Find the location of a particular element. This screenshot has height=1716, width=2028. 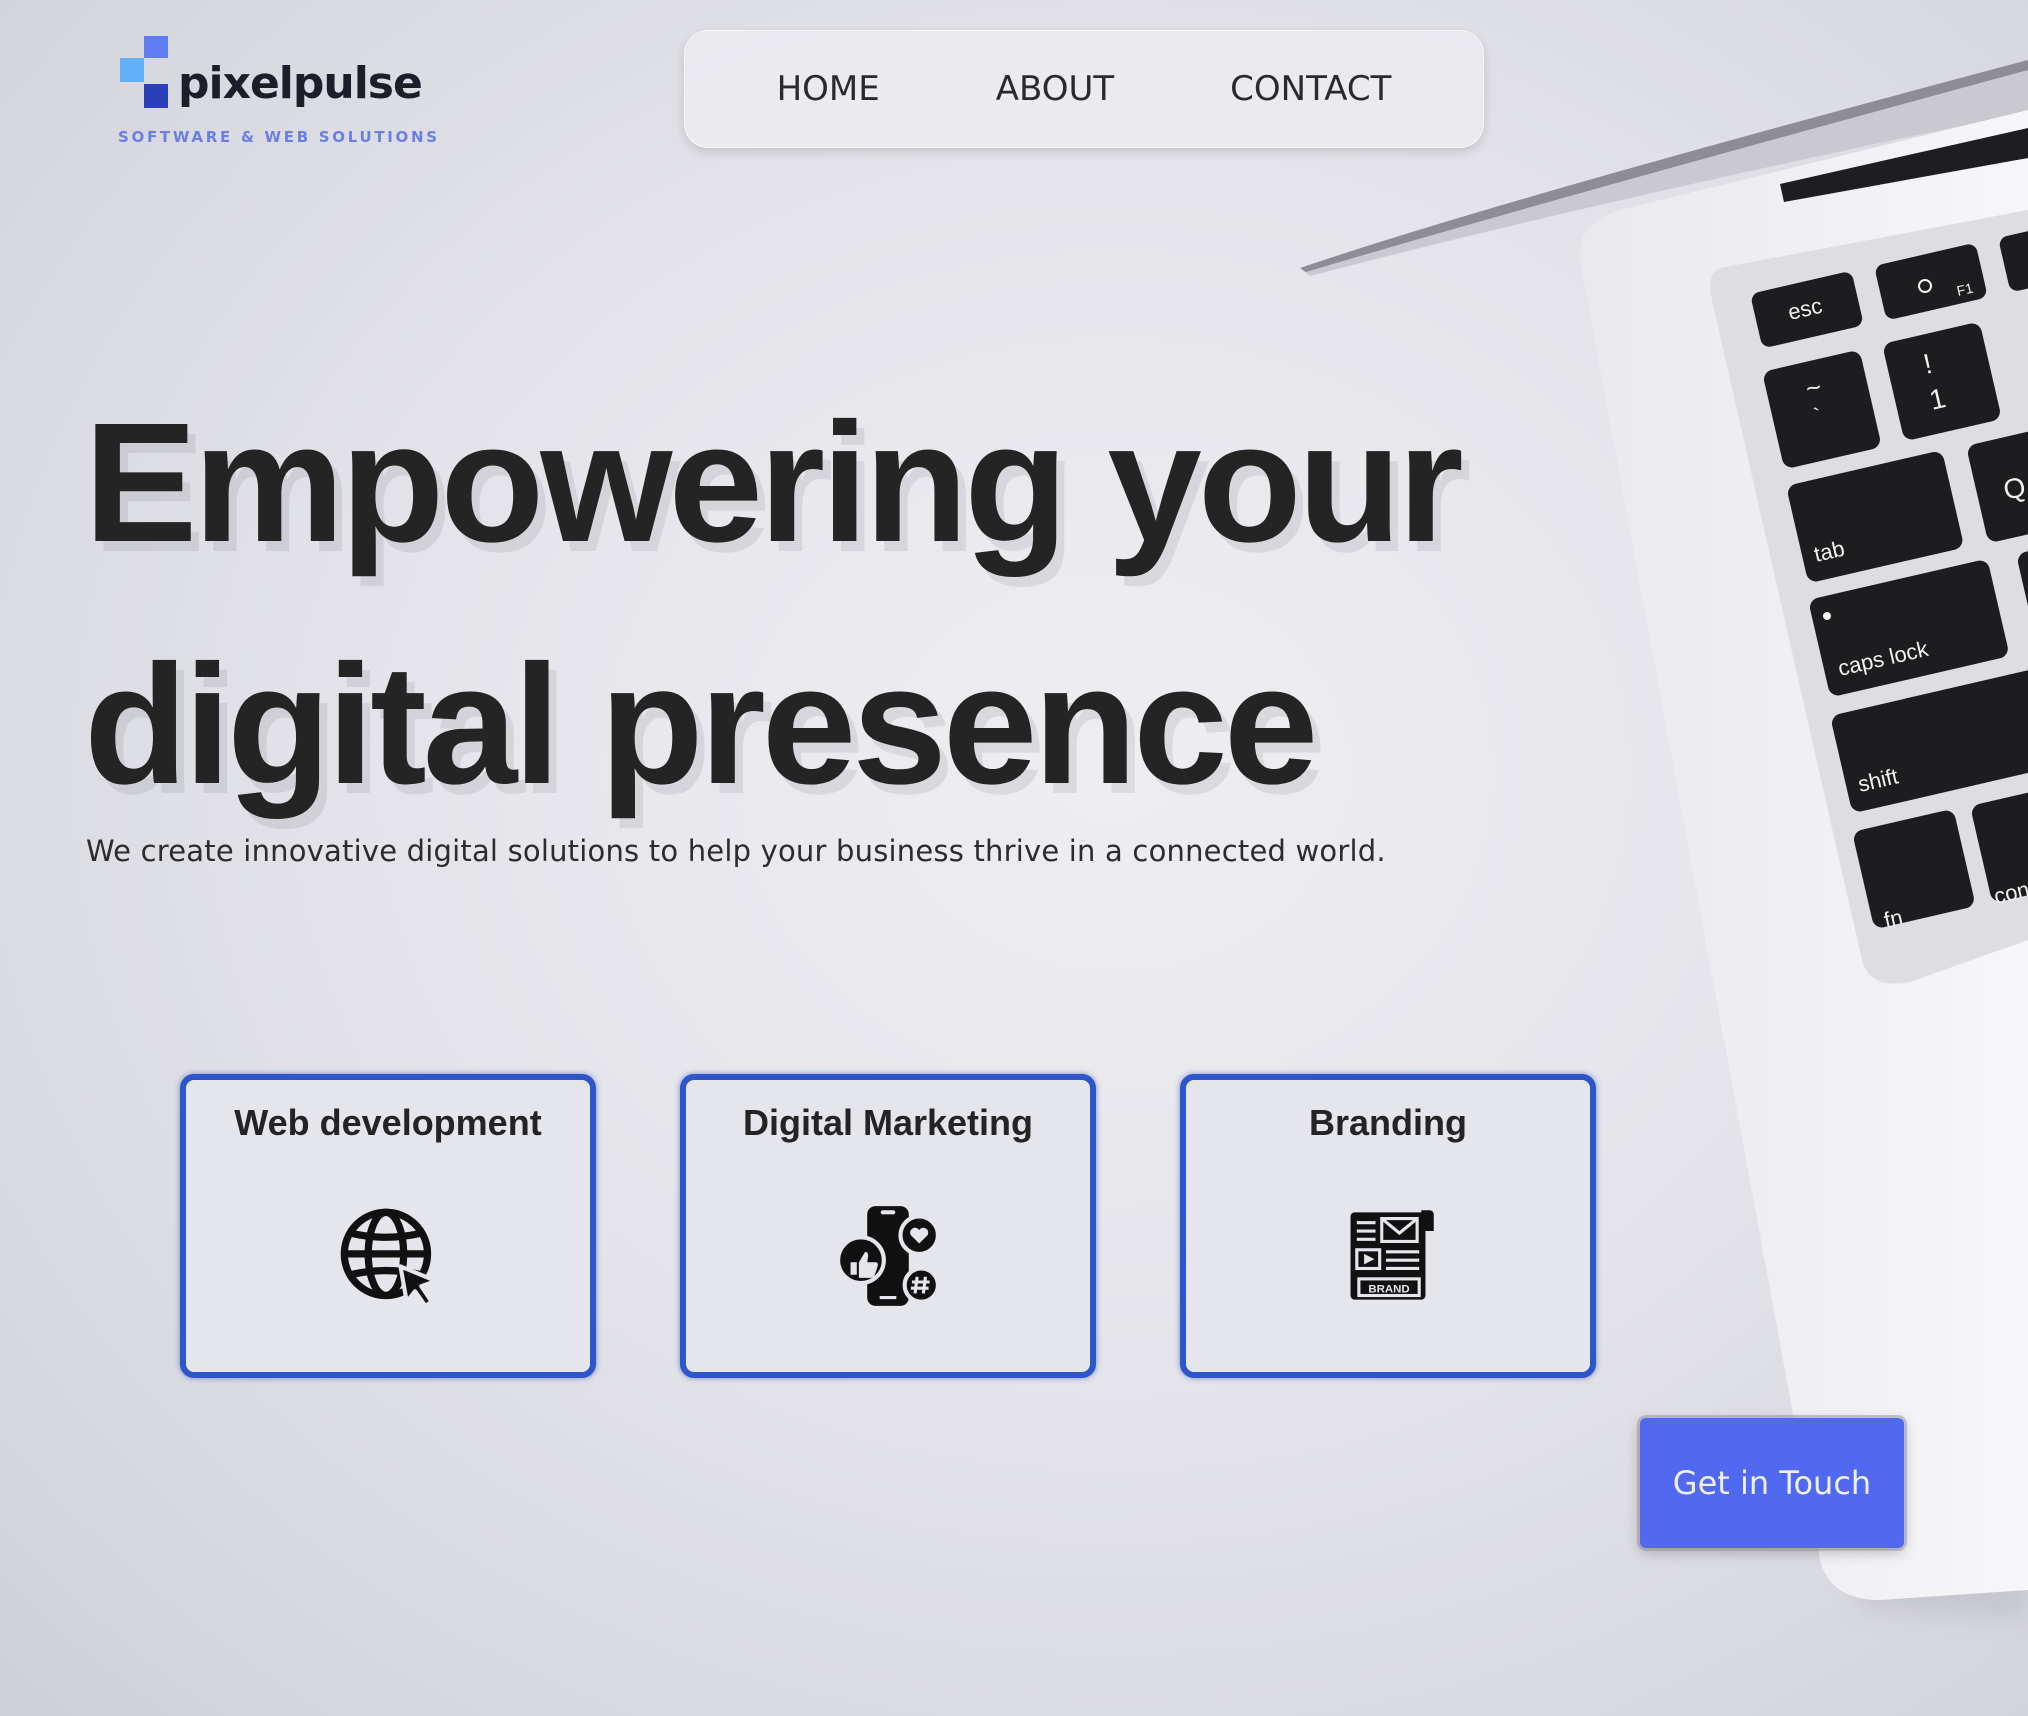

brand-kit-icon: BRAND is located at coordinates (1392, 1255).